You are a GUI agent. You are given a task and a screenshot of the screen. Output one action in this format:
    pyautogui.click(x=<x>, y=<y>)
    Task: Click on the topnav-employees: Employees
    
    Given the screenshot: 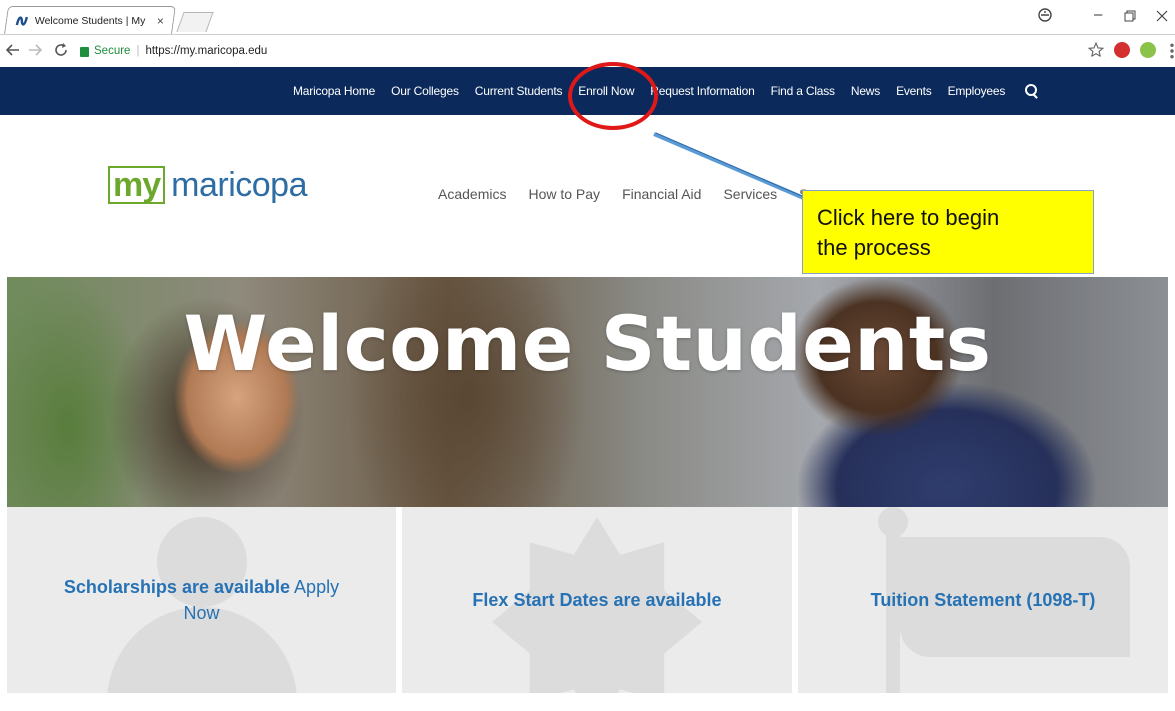 What is the action you would take?
    pyautogui.click(x=977, y=91)
    